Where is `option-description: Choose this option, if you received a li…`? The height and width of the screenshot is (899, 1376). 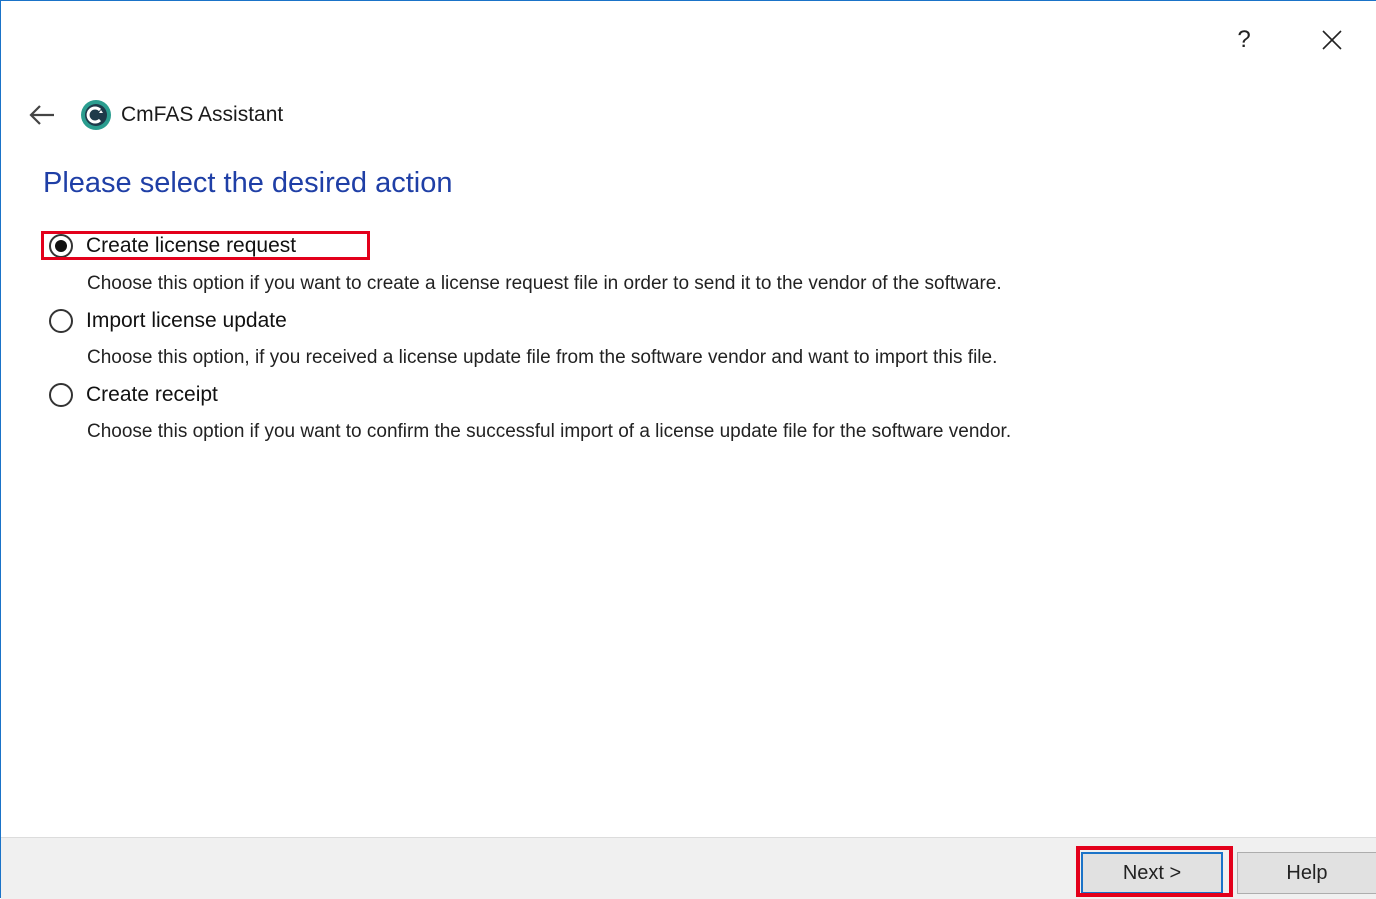
option-description: Choose this option, if you received a li… is located at coordinates (542, 357).